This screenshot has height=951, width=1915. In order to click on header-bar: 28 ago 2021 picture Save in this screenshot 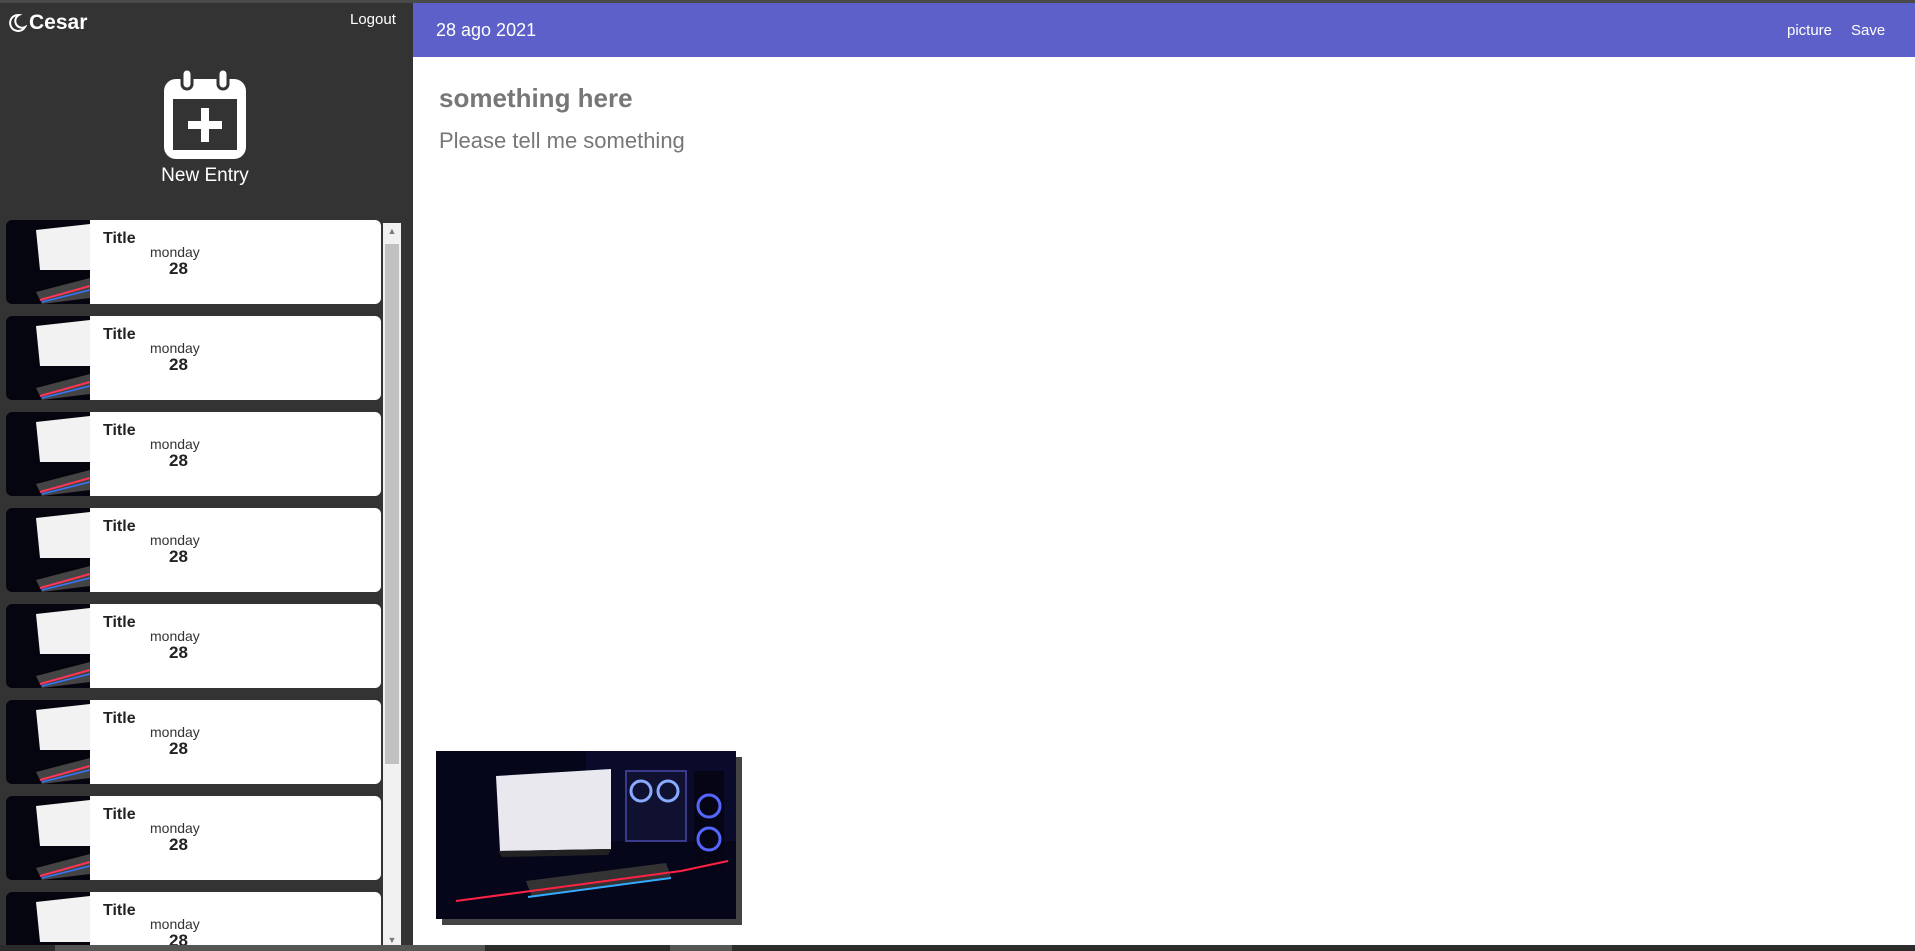, I will do `click(1164, 30)`.